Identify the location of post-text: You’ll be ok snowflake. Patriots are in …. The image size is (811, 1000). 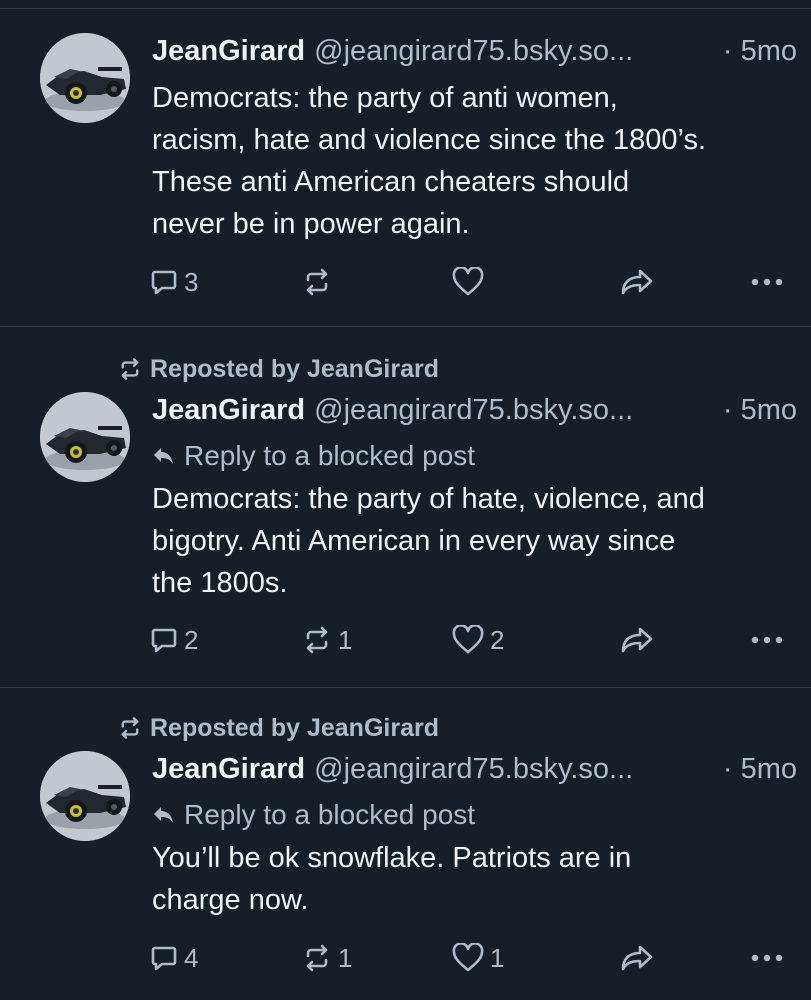
(392, 879).